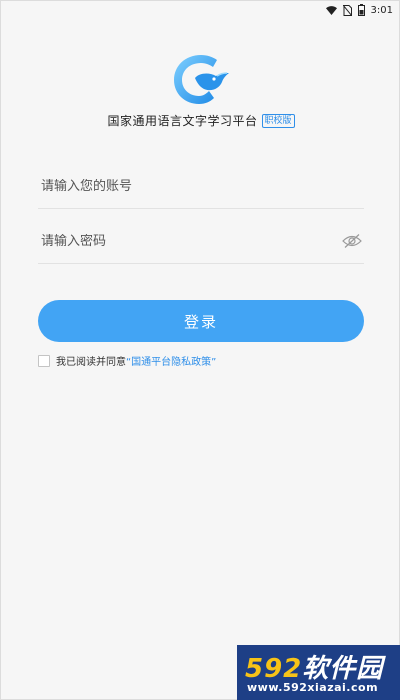 The image size is (400, 700). What do you see at coordinates (200, 10) in the screenshot?
I see `status-bar: 3:01` at bounding box center [200, 10].